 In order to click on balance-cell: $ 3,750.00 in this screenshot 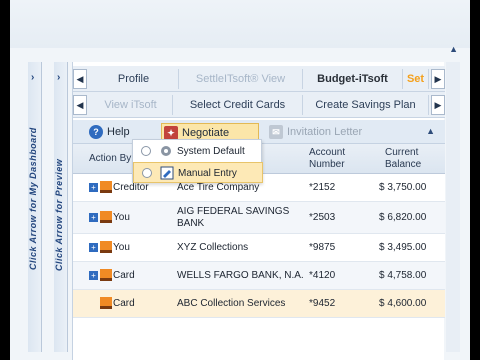, I will do `click(403, 187)`.